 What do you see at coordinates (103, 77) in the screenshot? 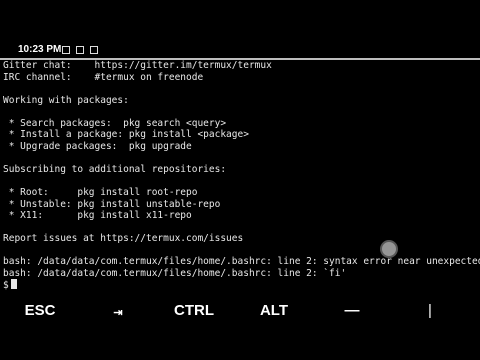
I see `terminal-line: IRC channel: #termux on freenode` at bounding box center [103, 77].